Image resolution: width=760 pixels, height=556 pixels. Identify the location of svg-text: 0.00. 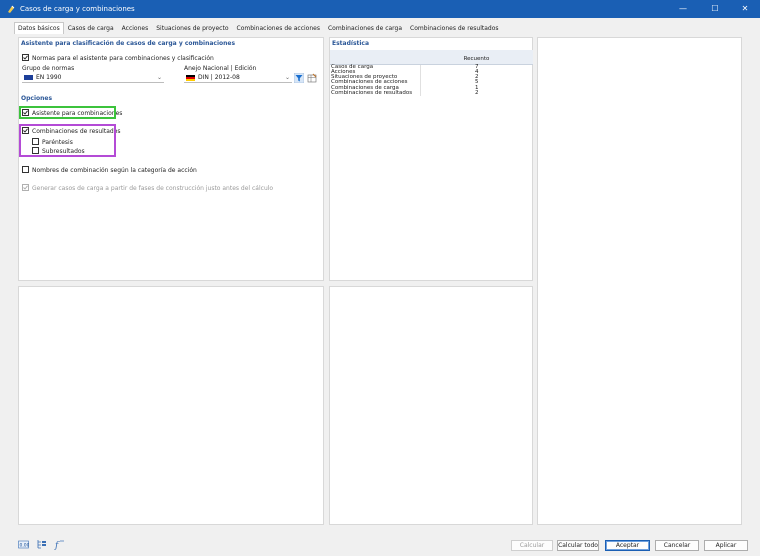
(25, 546).